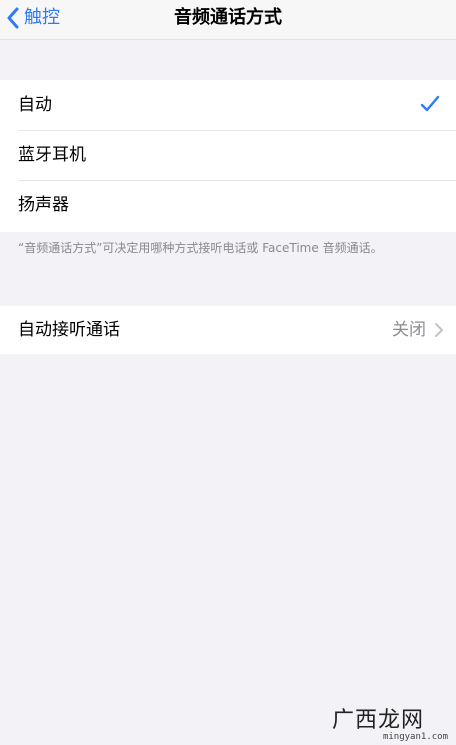 This screenshot has height=745, width=456. I want to click on option-row-bluetooth-headset: 蓝牙耳机, so click(228, 155).